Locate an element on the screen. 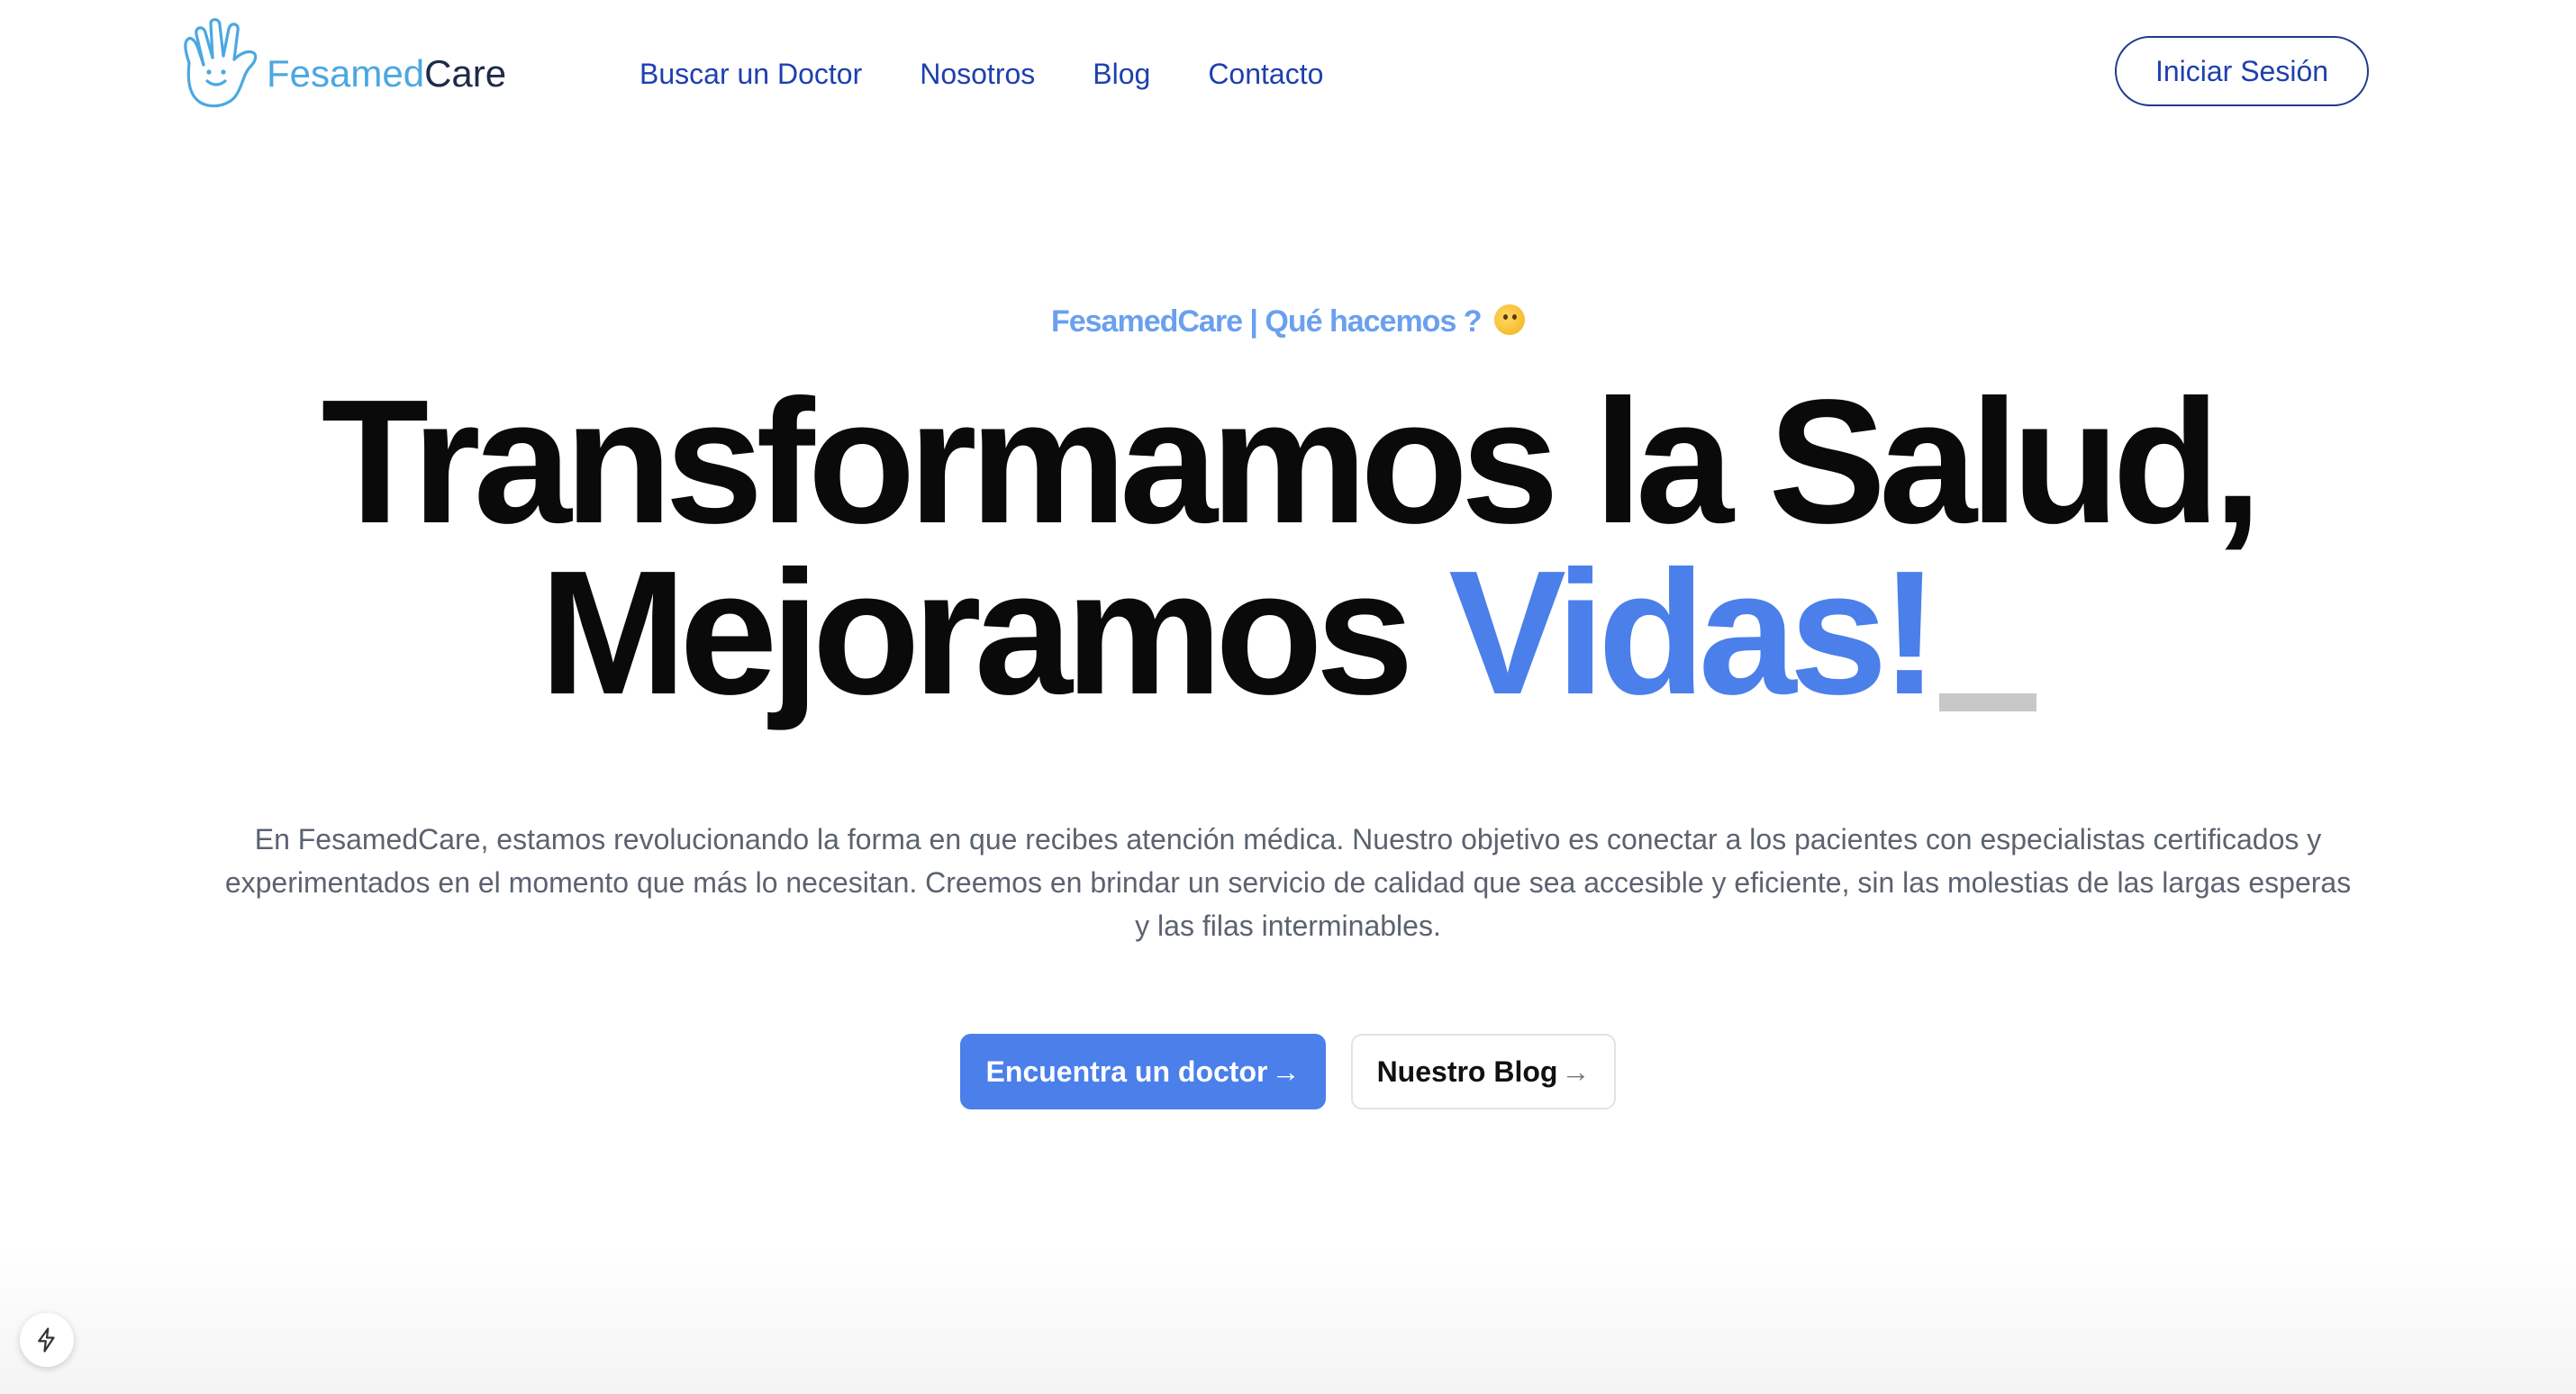 The width and height of the screenshot is (2576, 1394). logo-link: FesamedCare is located at coordinates (341, 64).